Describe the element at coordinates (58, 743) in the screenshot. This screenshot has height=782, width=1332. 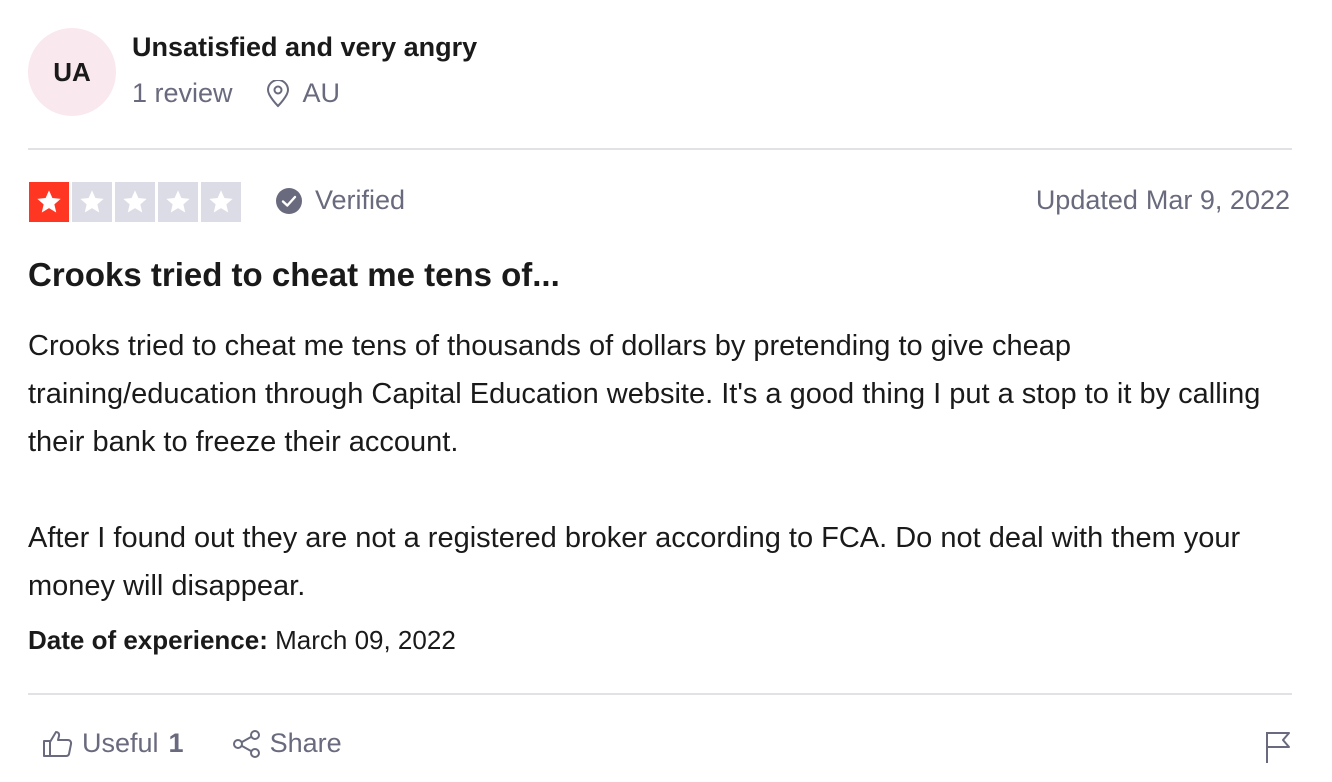
I see `thumbs-up-icon` at that location.